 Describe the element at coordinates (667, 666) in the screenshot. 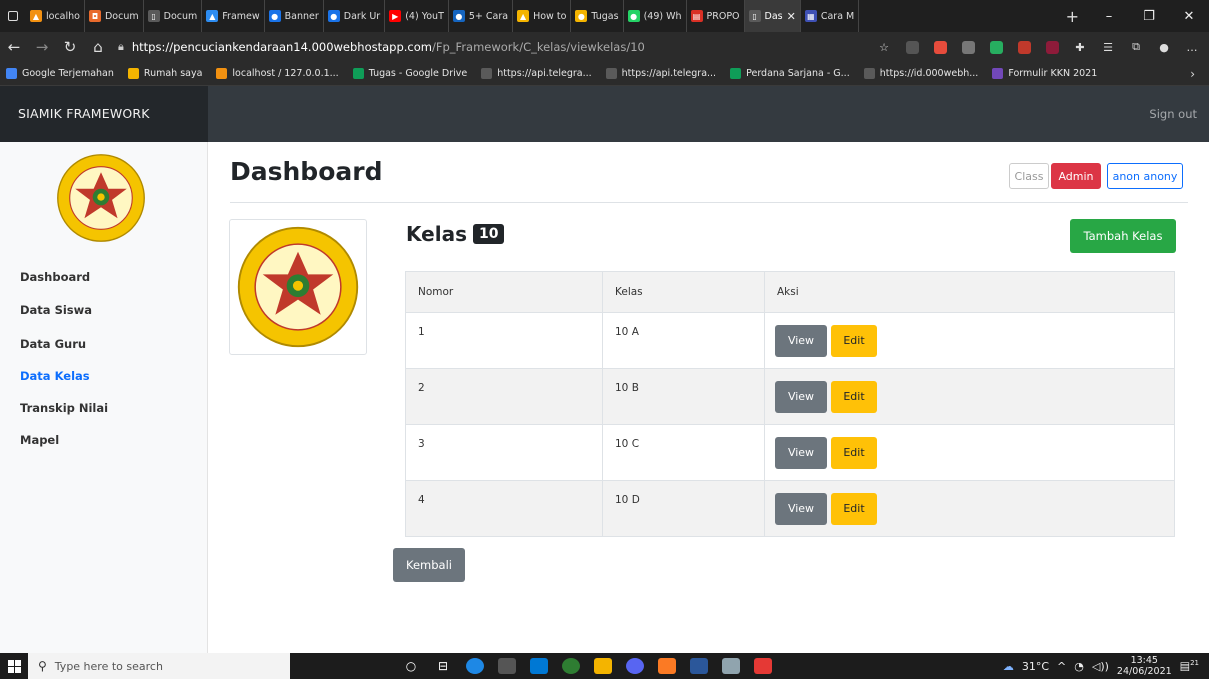

I see `xampp-icon` at that location.